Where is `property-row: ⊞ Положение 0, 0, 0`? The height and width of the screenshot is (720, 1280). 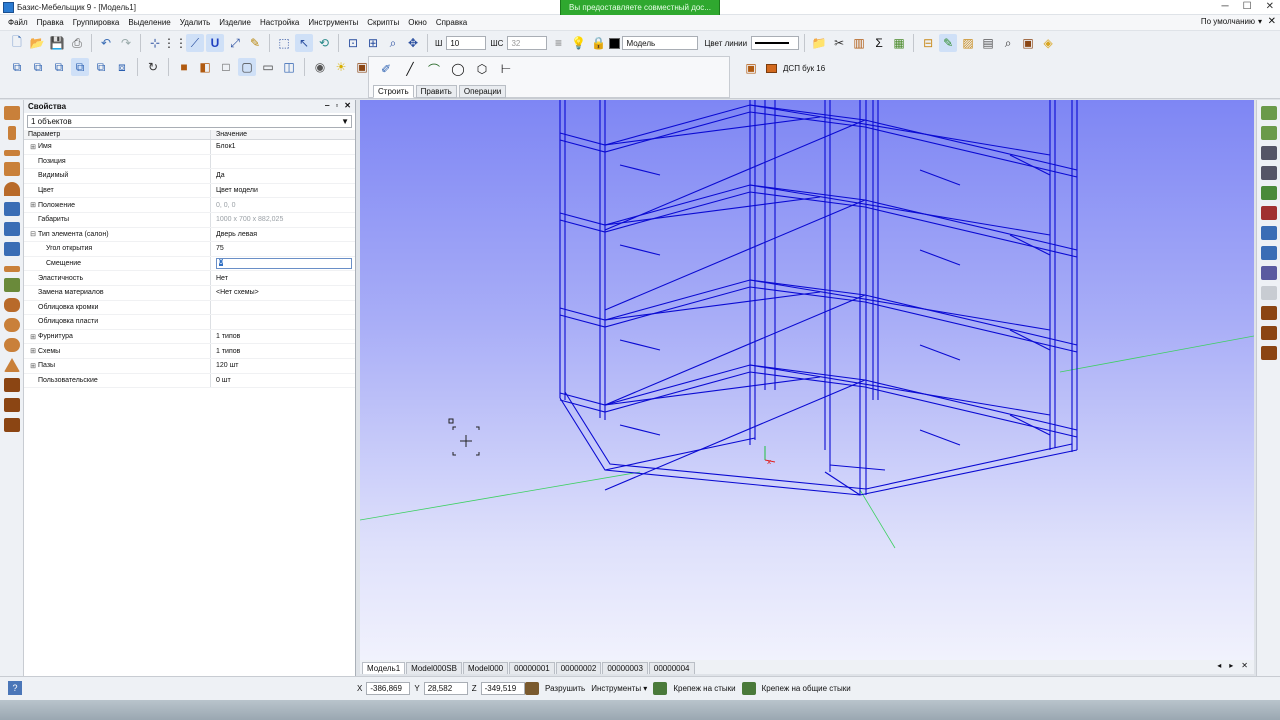 property-row: ⊞ Положение 0, 0, 0 is located at coordinates (189, 205).